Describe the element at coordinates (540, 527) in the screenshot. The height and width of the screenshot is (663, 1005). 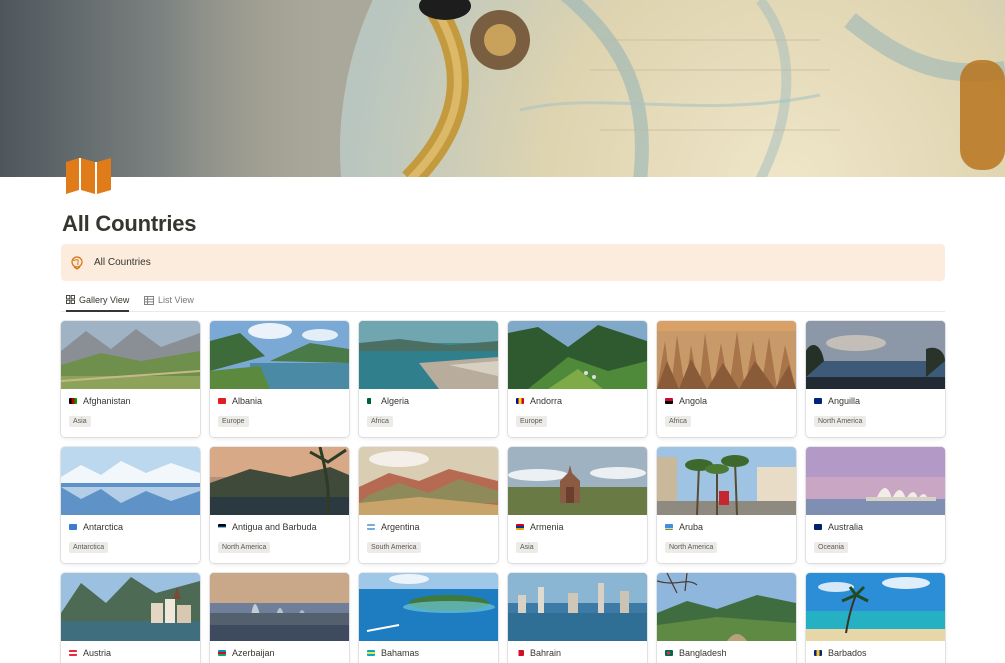
I see `card-title: Armenia` at that location.